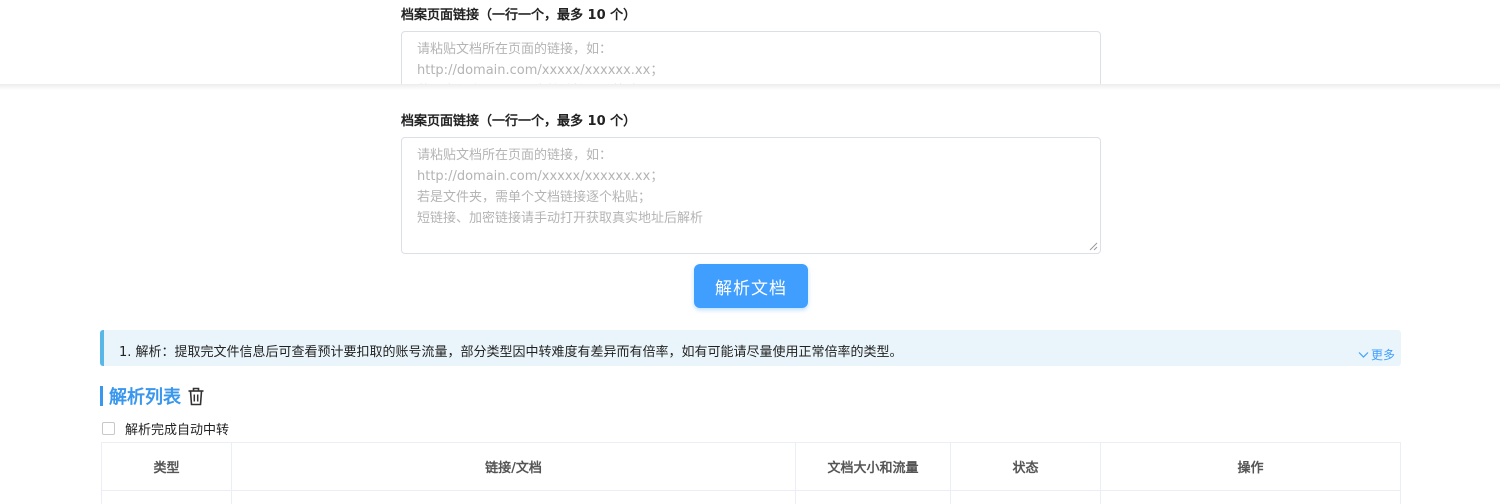  I want to click on table-header: 类型 链接/文档 文档大小和流量 状态 操作, so click(751, 467).